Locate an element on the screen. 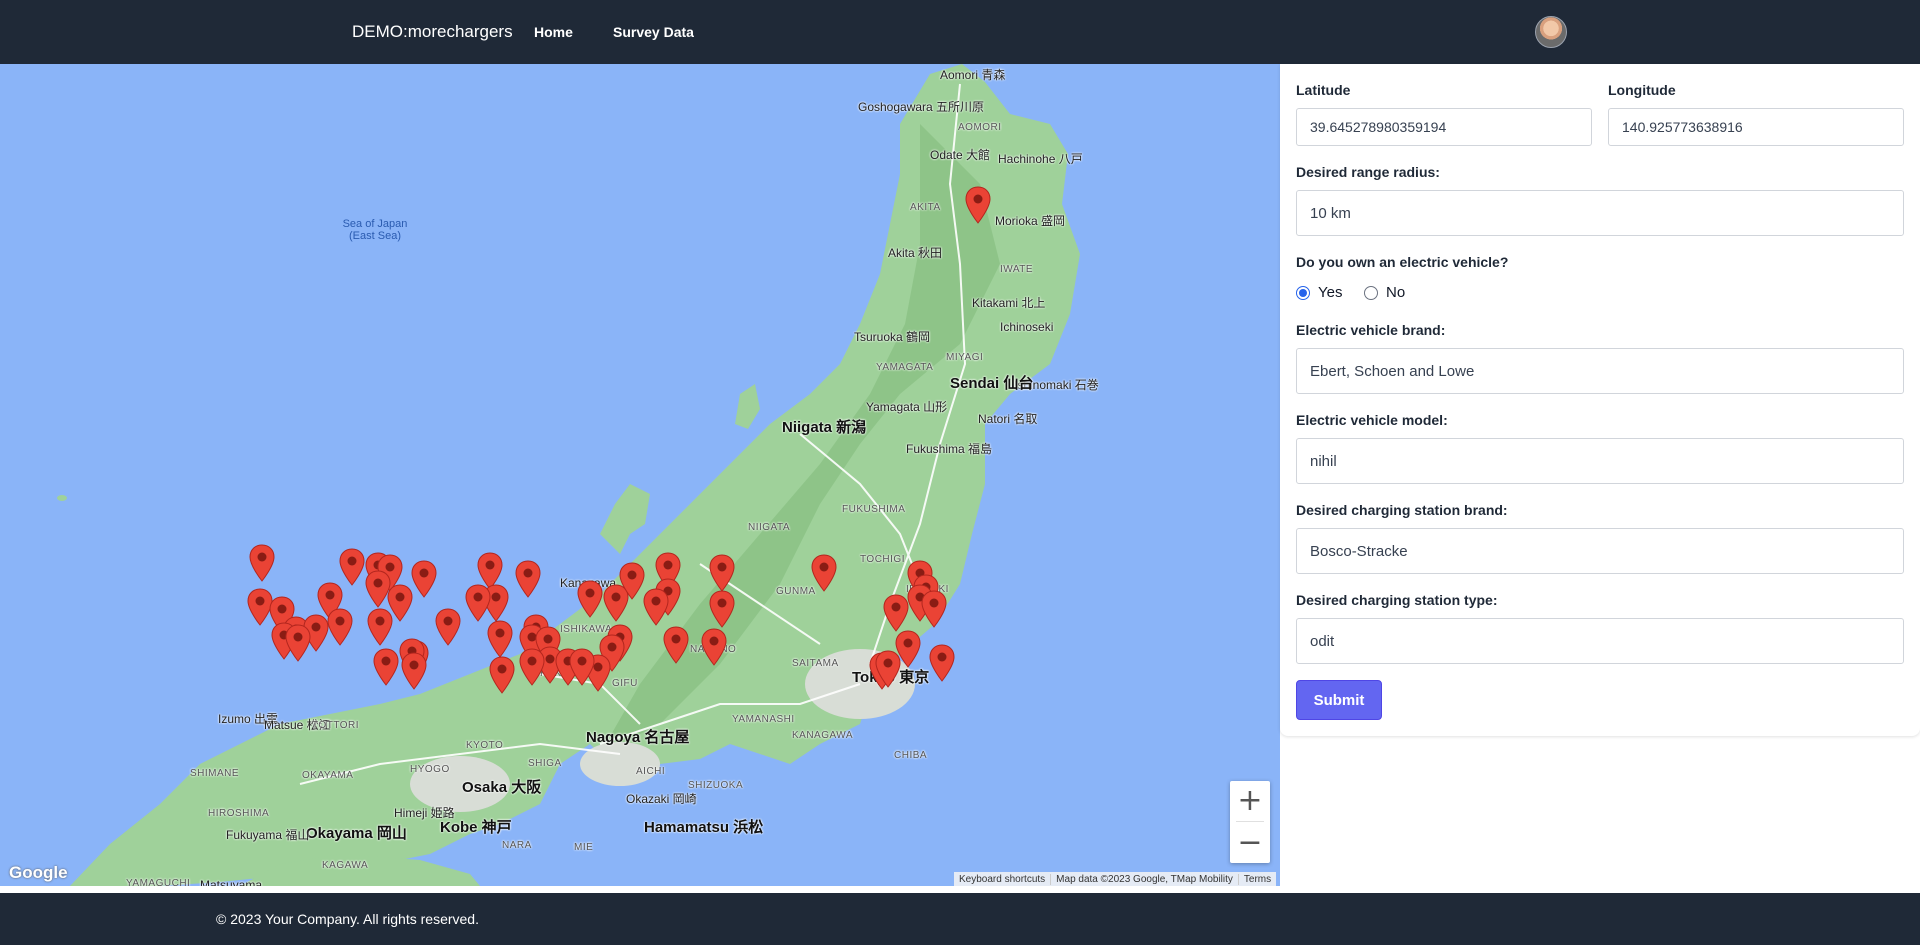  map-label: MIE is located at coordinates (584, 847).